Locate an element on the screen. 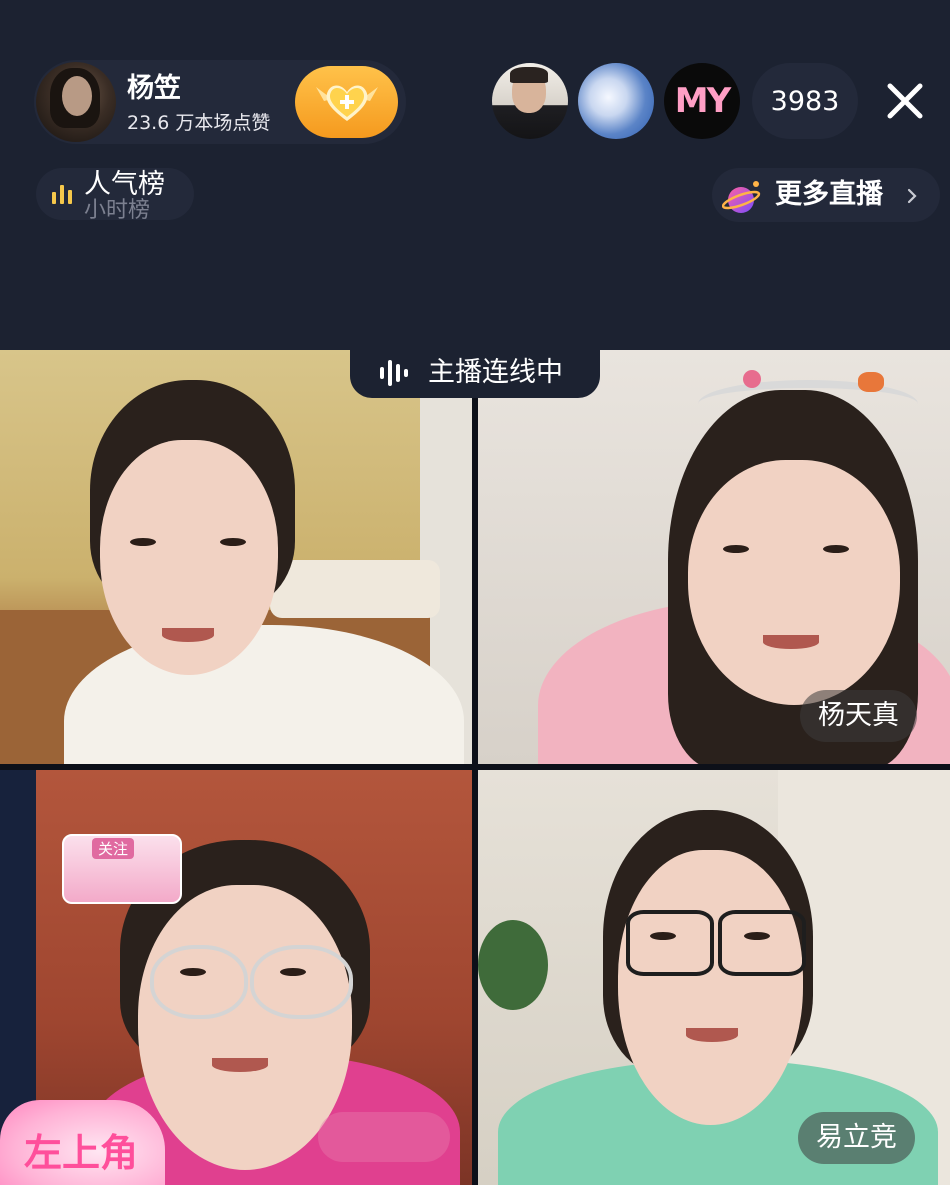 The image size is (950, 1185). host-likes-count: 23.6 万本场点赞 is located at coordinates (199, 123).